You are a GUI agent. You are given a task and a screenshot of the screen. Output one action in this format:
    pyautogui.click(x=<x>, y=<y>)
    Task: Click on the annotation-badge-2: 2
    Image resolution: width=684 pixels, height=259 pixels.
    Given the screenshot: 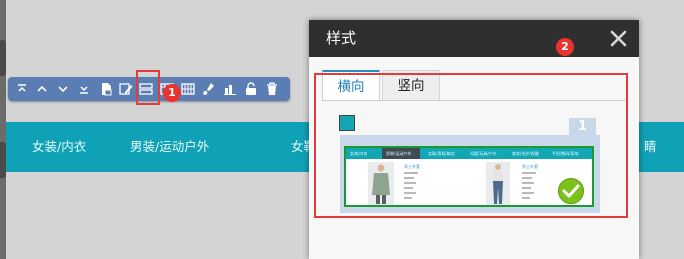 What is the action you would take?
    pyautogui.click(x=565, y=47)
    